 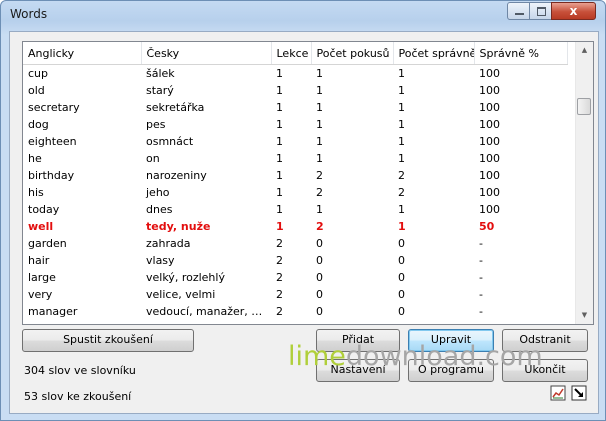 I want to click on cell-english: well, so click(x=41, y=226).